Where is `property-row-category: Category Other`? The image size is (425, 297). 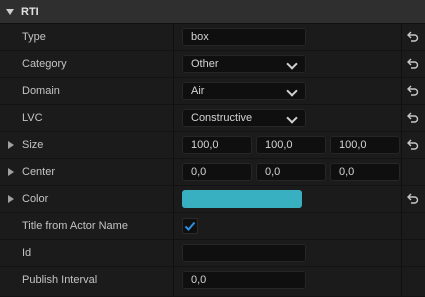
property-row-category: Category Other is located at coordinates (212, 64).